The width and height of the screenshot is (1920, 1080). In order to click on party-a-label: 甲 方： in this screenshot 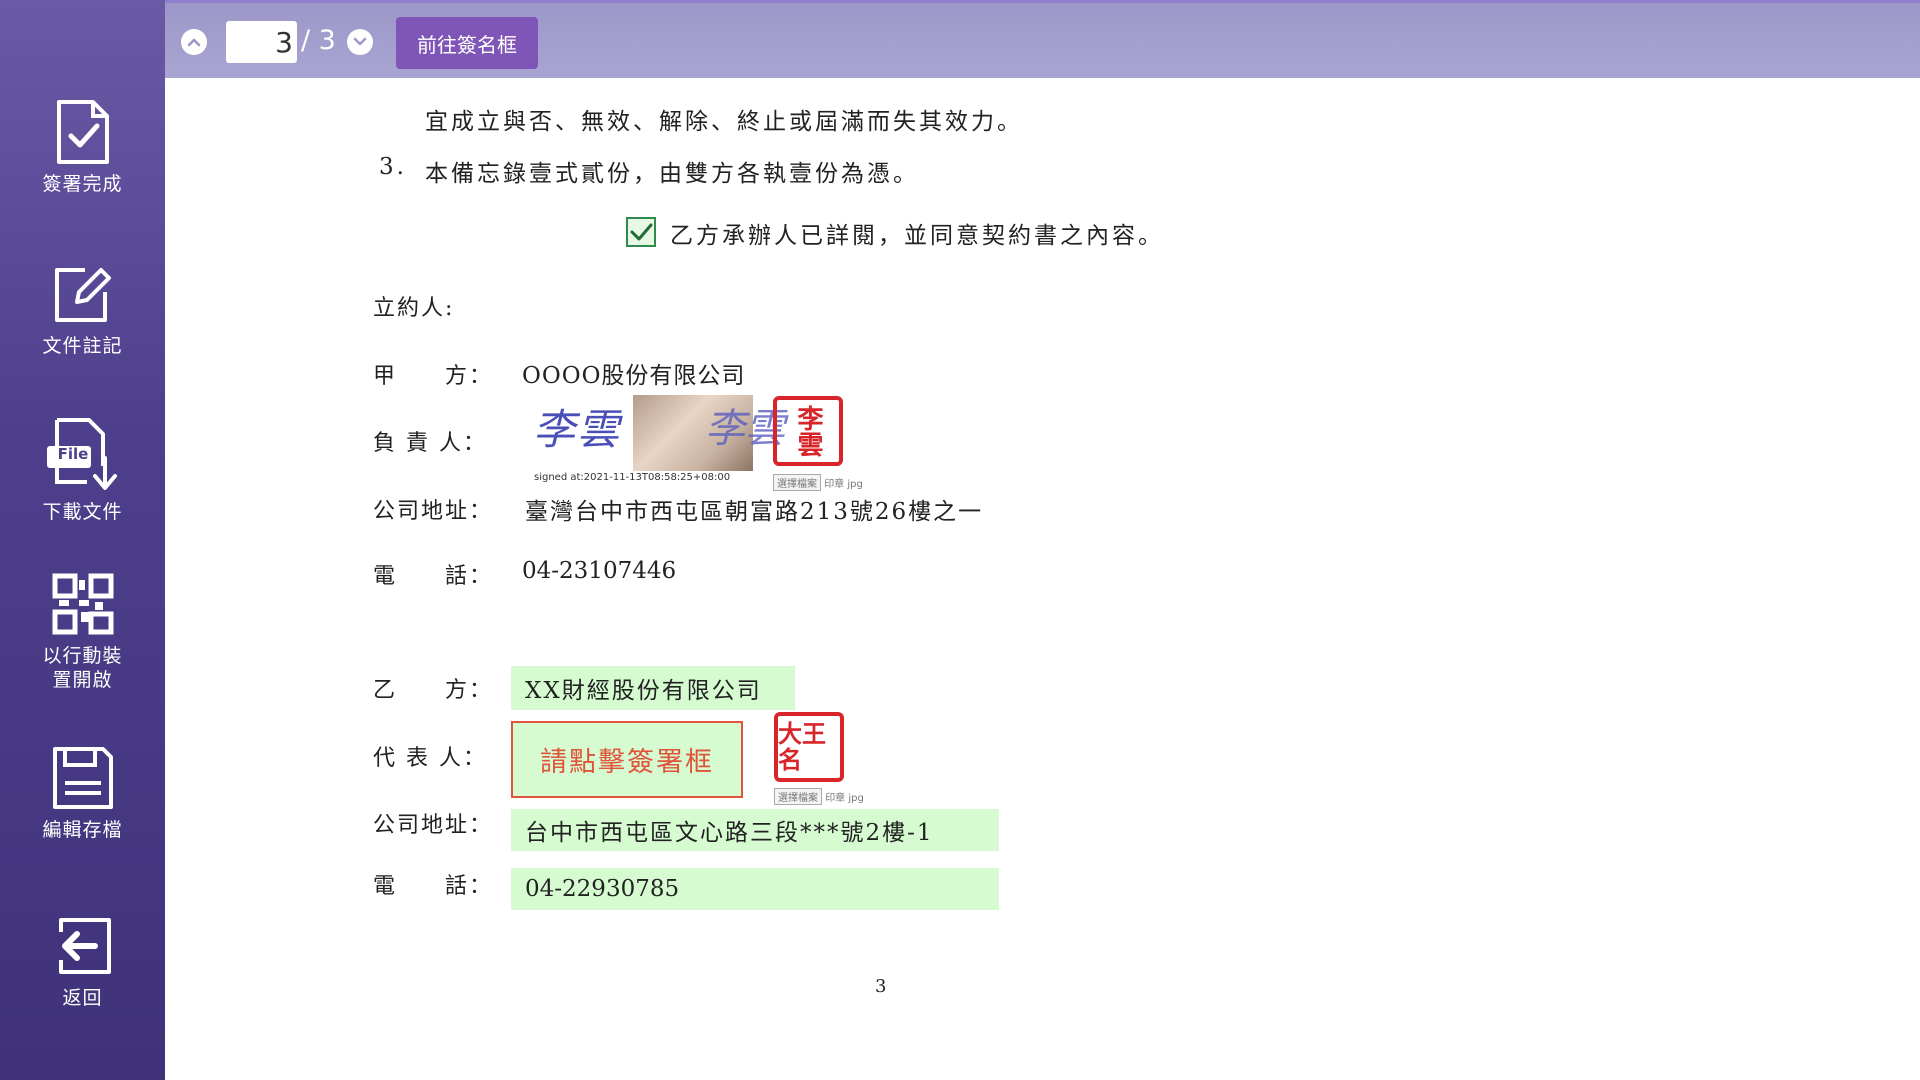, I will do `click(433, 376)`.